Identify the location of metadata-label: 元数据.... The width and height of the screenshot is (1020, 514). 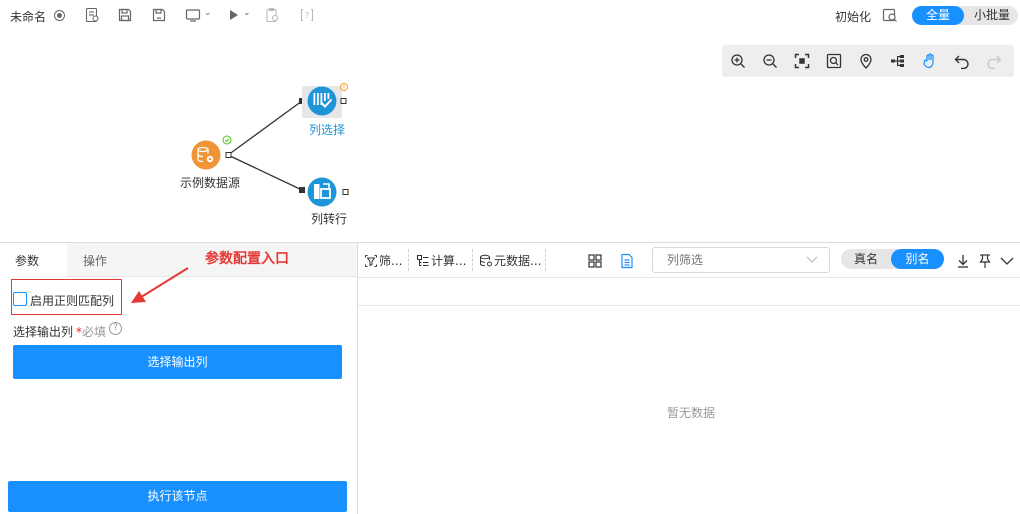
(518, 261).